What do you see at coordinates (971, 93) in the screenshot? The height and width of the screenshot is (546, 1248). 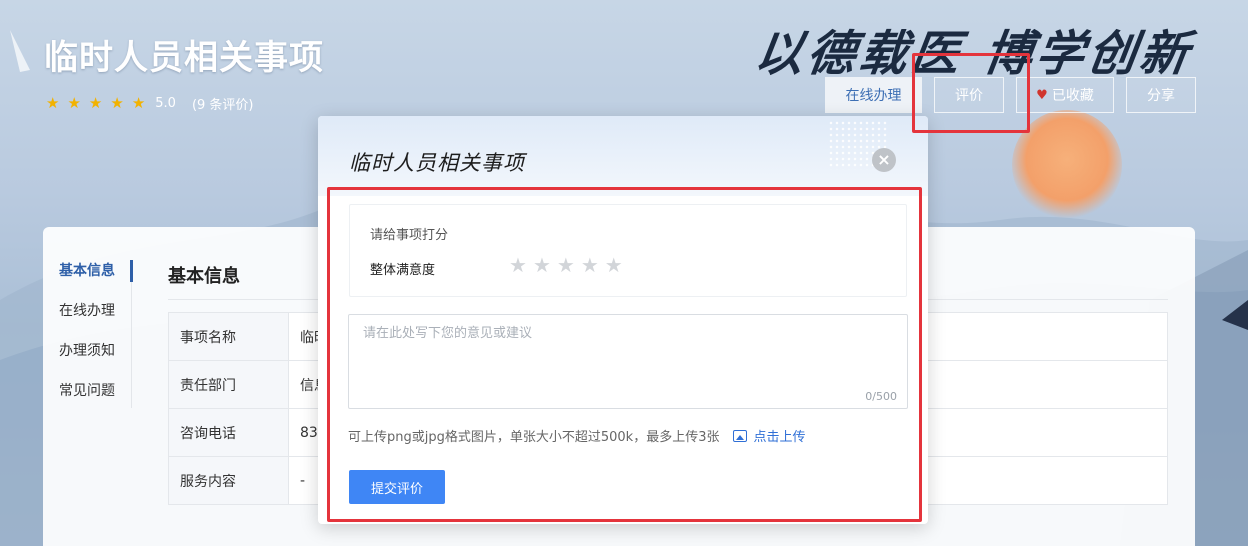 I see `highlight-box-evaluate` at bounding box center [971, 93].